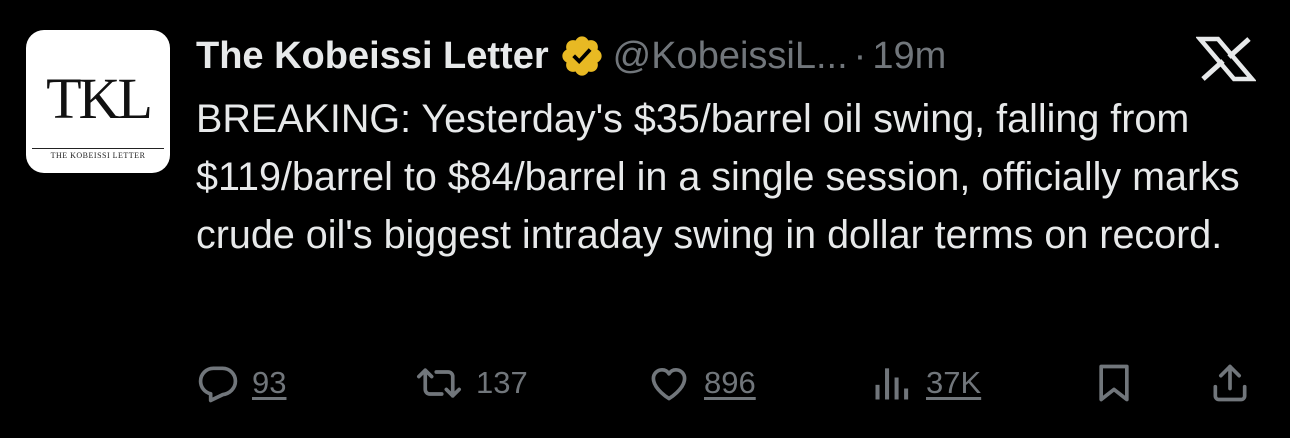  Describe the element at coordinates (953, 383) in the screenshot. I see `views-count: 37K` at that location.